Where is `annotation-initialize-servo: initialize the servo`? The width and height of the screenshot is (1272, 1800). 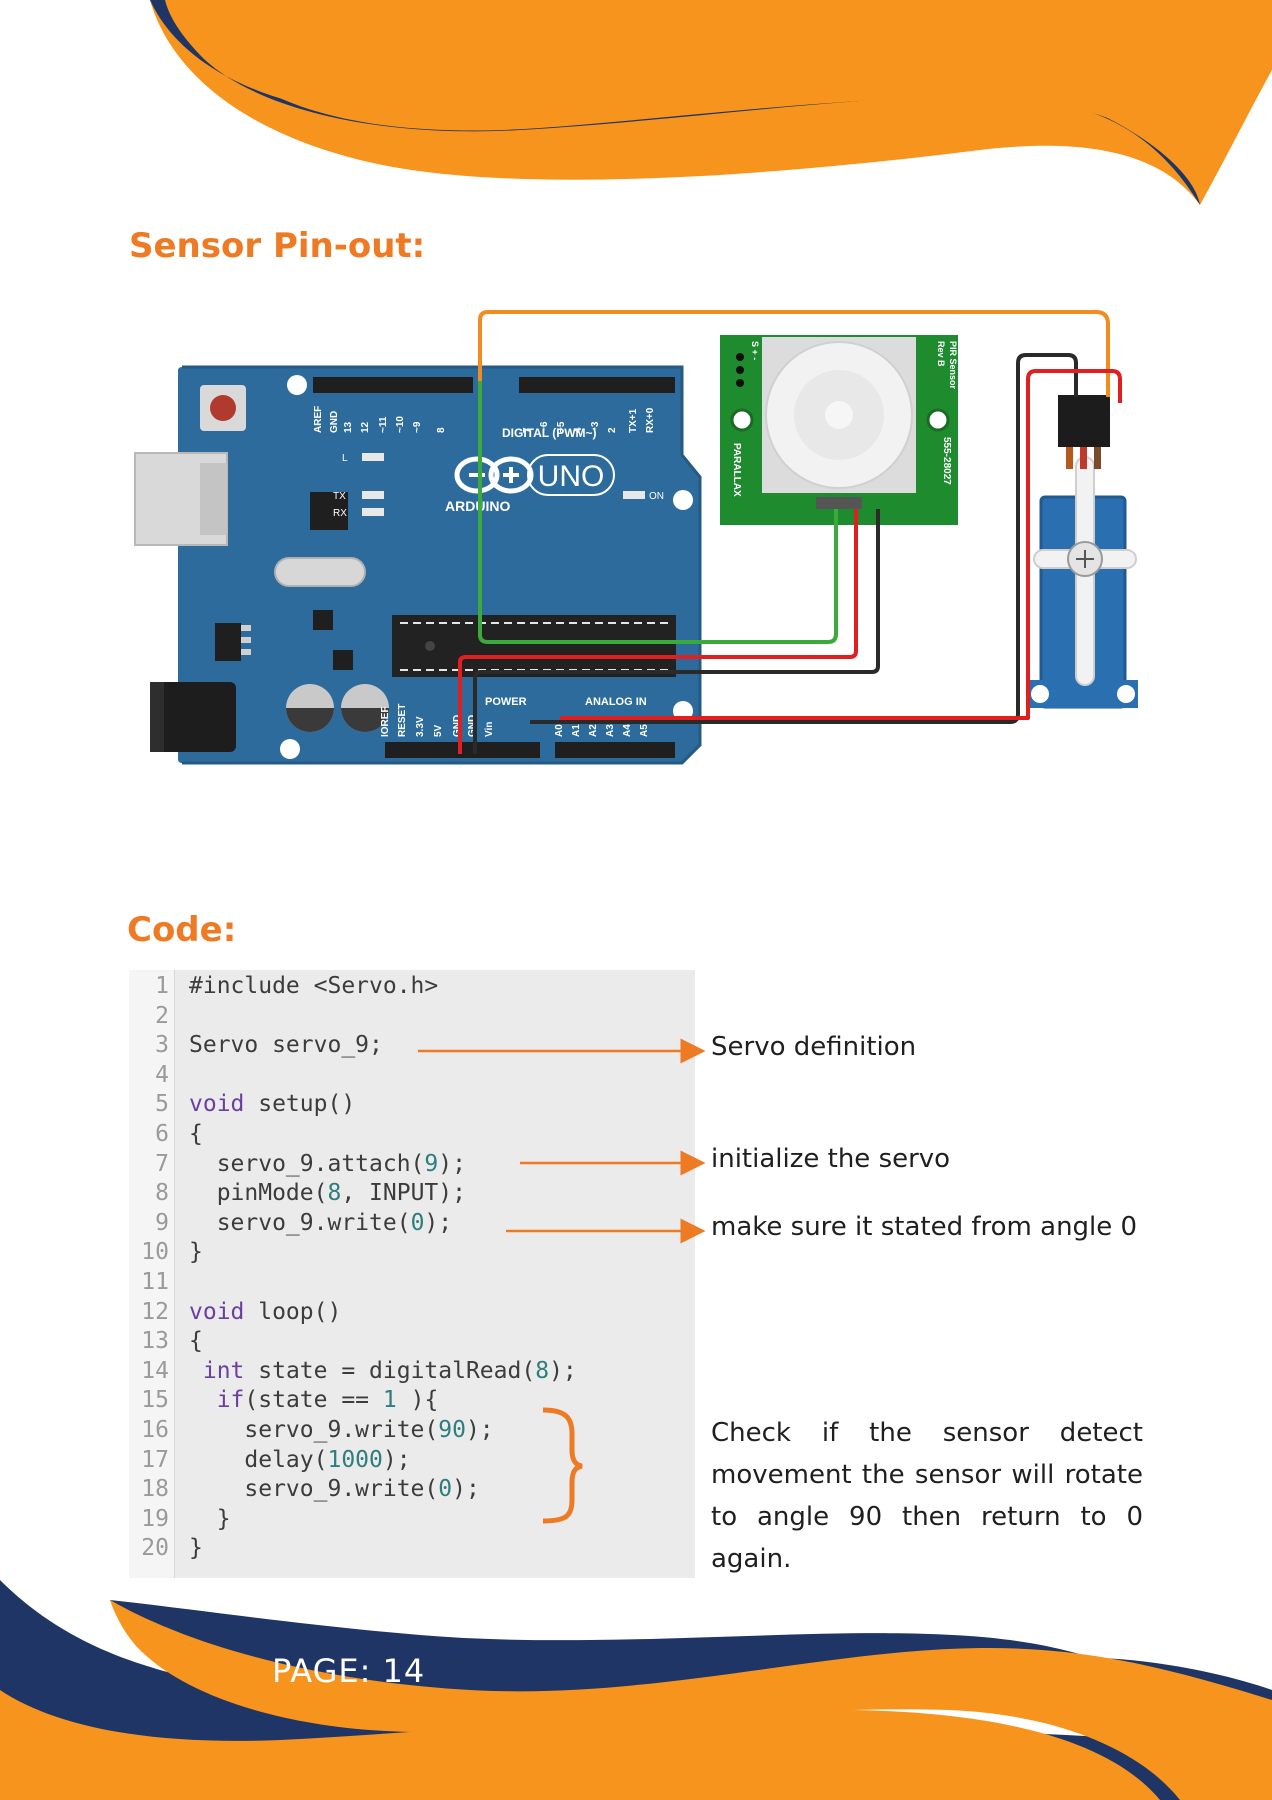 annotation-initialize-servo: initialize the servo is located at coordinates (831, 1159).